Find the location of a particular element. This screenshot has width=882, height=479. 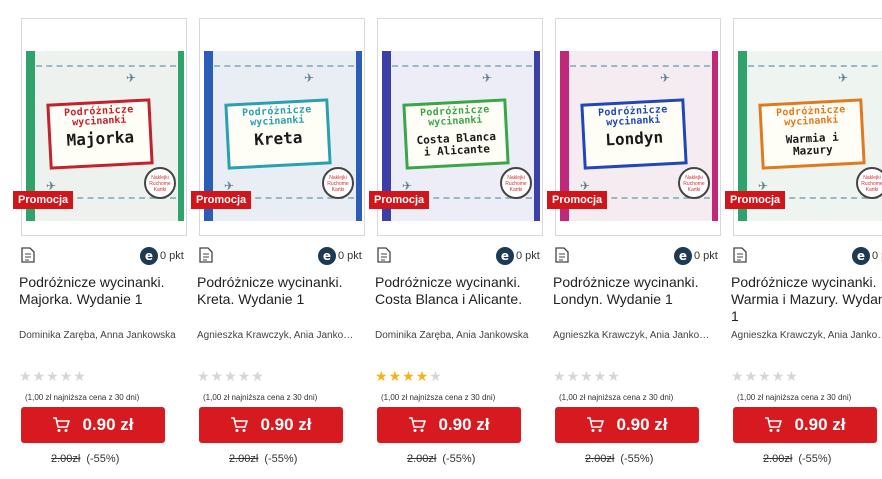

cover-destination: Majorka is located at coordinates (100, 138).